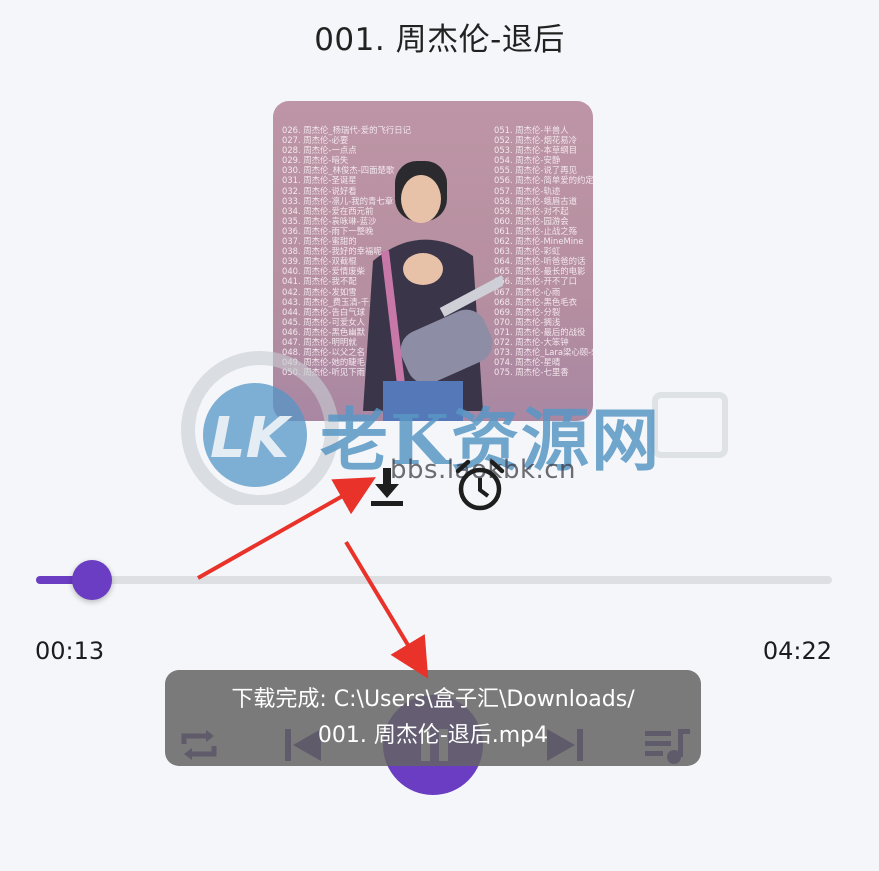  What do you see at coordinates (531, 130) in the screenshot?
I see `cover-tracklist-right-item: 051. 周杰伦-半兽人` at bounding box center [531, 130].